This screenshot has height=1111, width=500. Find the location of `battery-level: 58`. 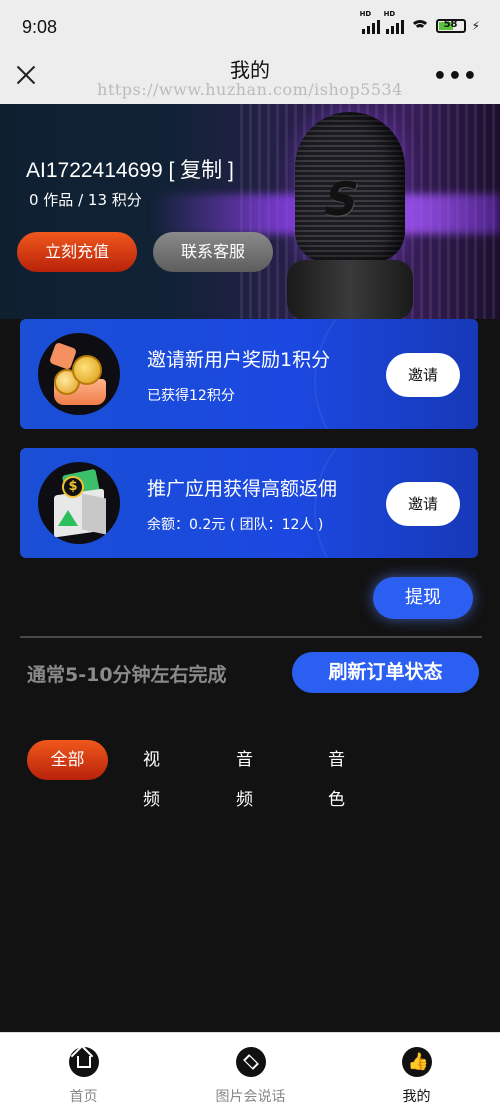

battery-level: 58 is located at coordinates (450, 24).